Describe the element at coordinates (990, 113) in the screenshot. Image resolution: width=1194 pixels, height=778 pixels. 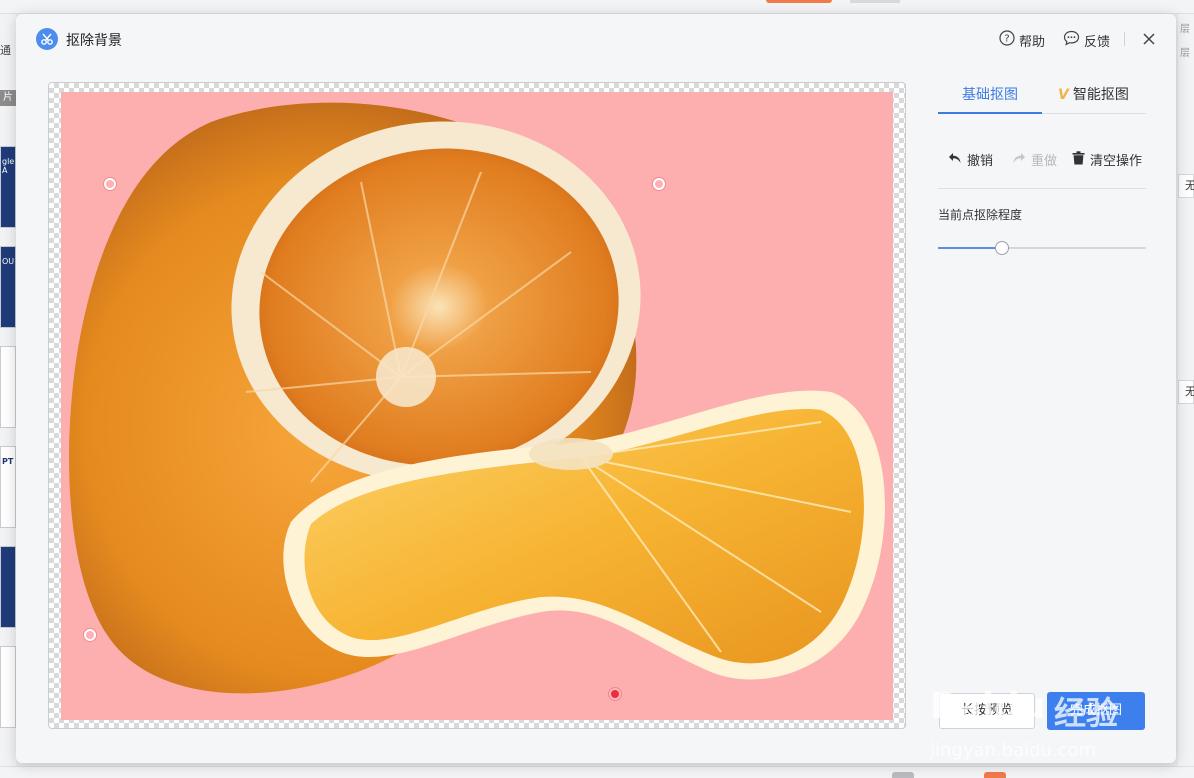
I see `active-tab-indicator` at that location.